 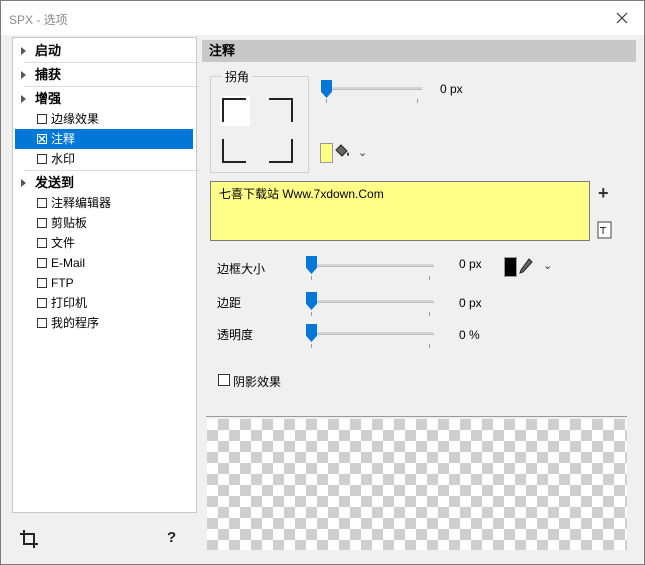 What do you see at coordinates (42, 119) in the screenshot?
I see `edge-effect-checkbox` at bounding box center [42, 119].